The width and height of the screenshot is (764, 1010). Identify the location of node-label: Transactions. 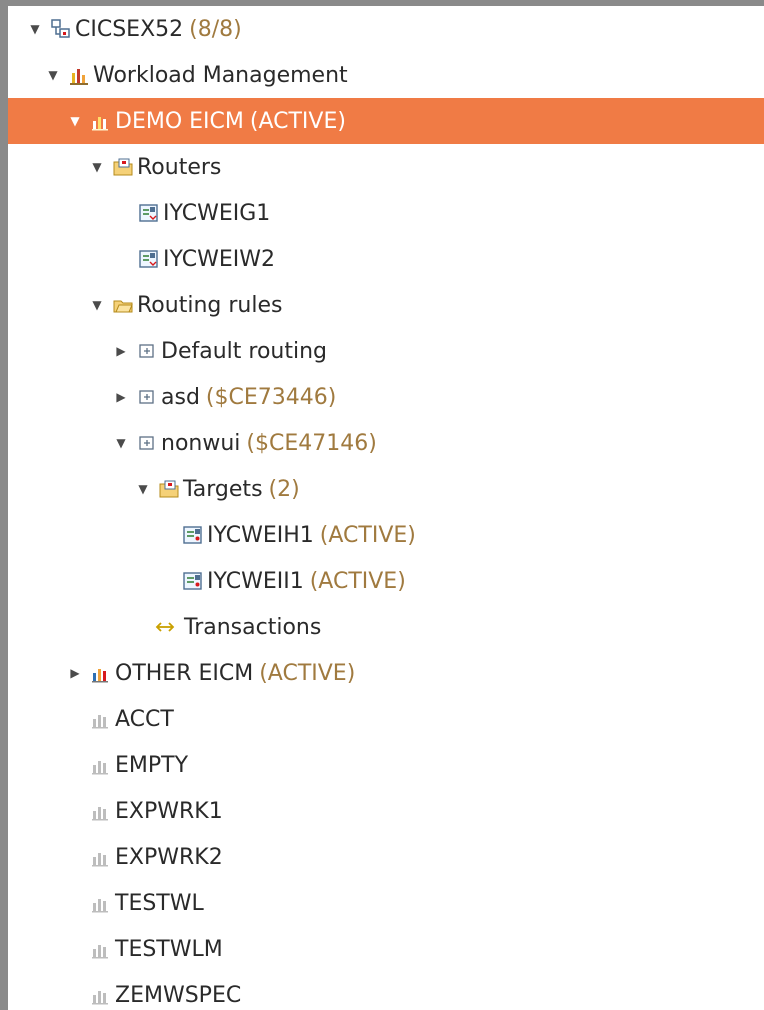
(253, 627).